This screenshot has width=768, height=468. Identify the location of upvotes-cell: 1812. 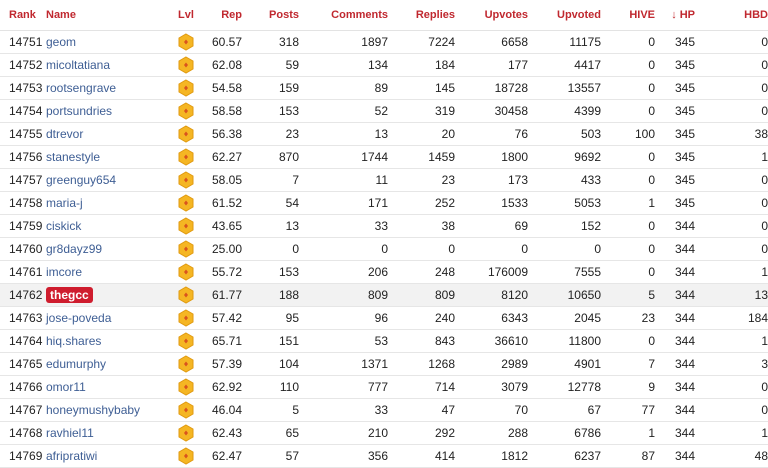
(491, 456).